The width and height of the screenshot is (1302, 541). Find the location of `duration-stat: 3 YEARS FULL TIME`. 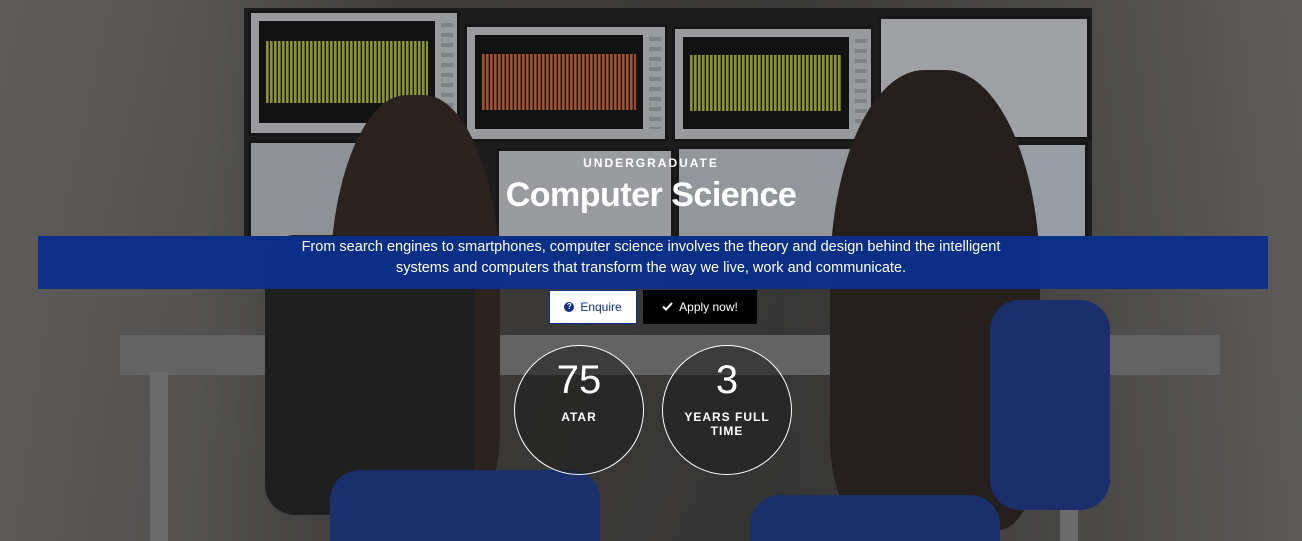

duration-stat: 3 YEARS FULL TIME is located at coordinates (727, 410).